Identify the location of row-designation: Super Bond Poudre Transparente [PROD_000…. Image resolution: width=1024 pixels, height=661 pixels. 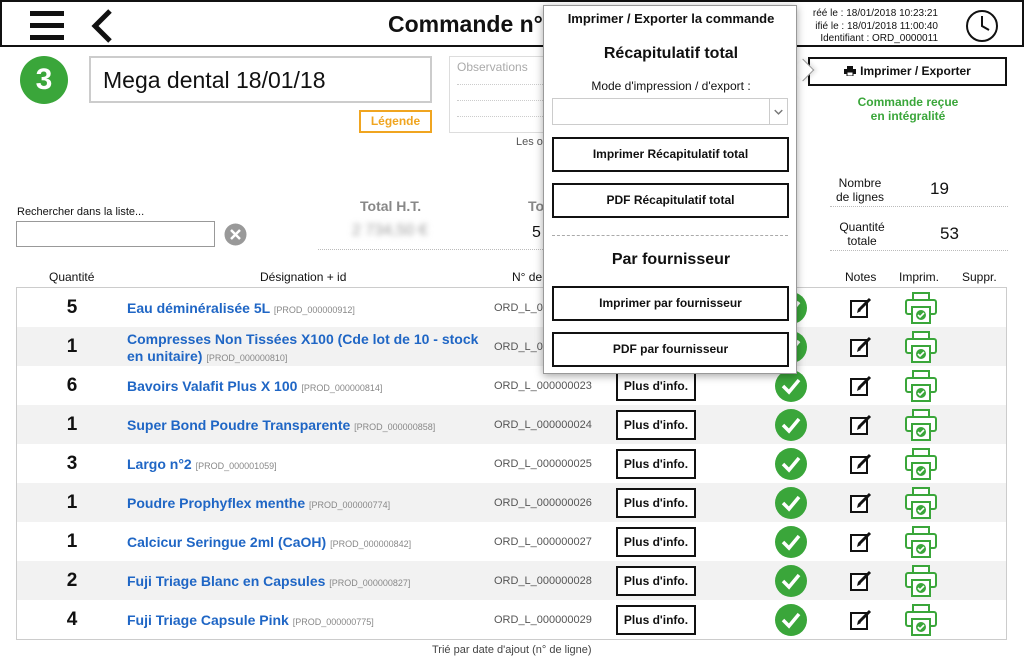
(312, 426).